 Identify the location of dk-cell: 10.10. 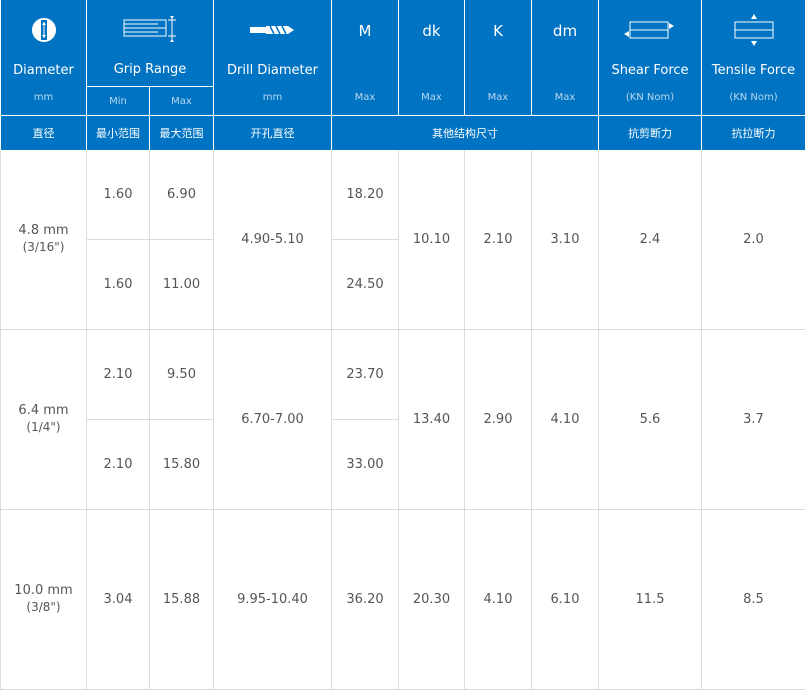
(431, 240).